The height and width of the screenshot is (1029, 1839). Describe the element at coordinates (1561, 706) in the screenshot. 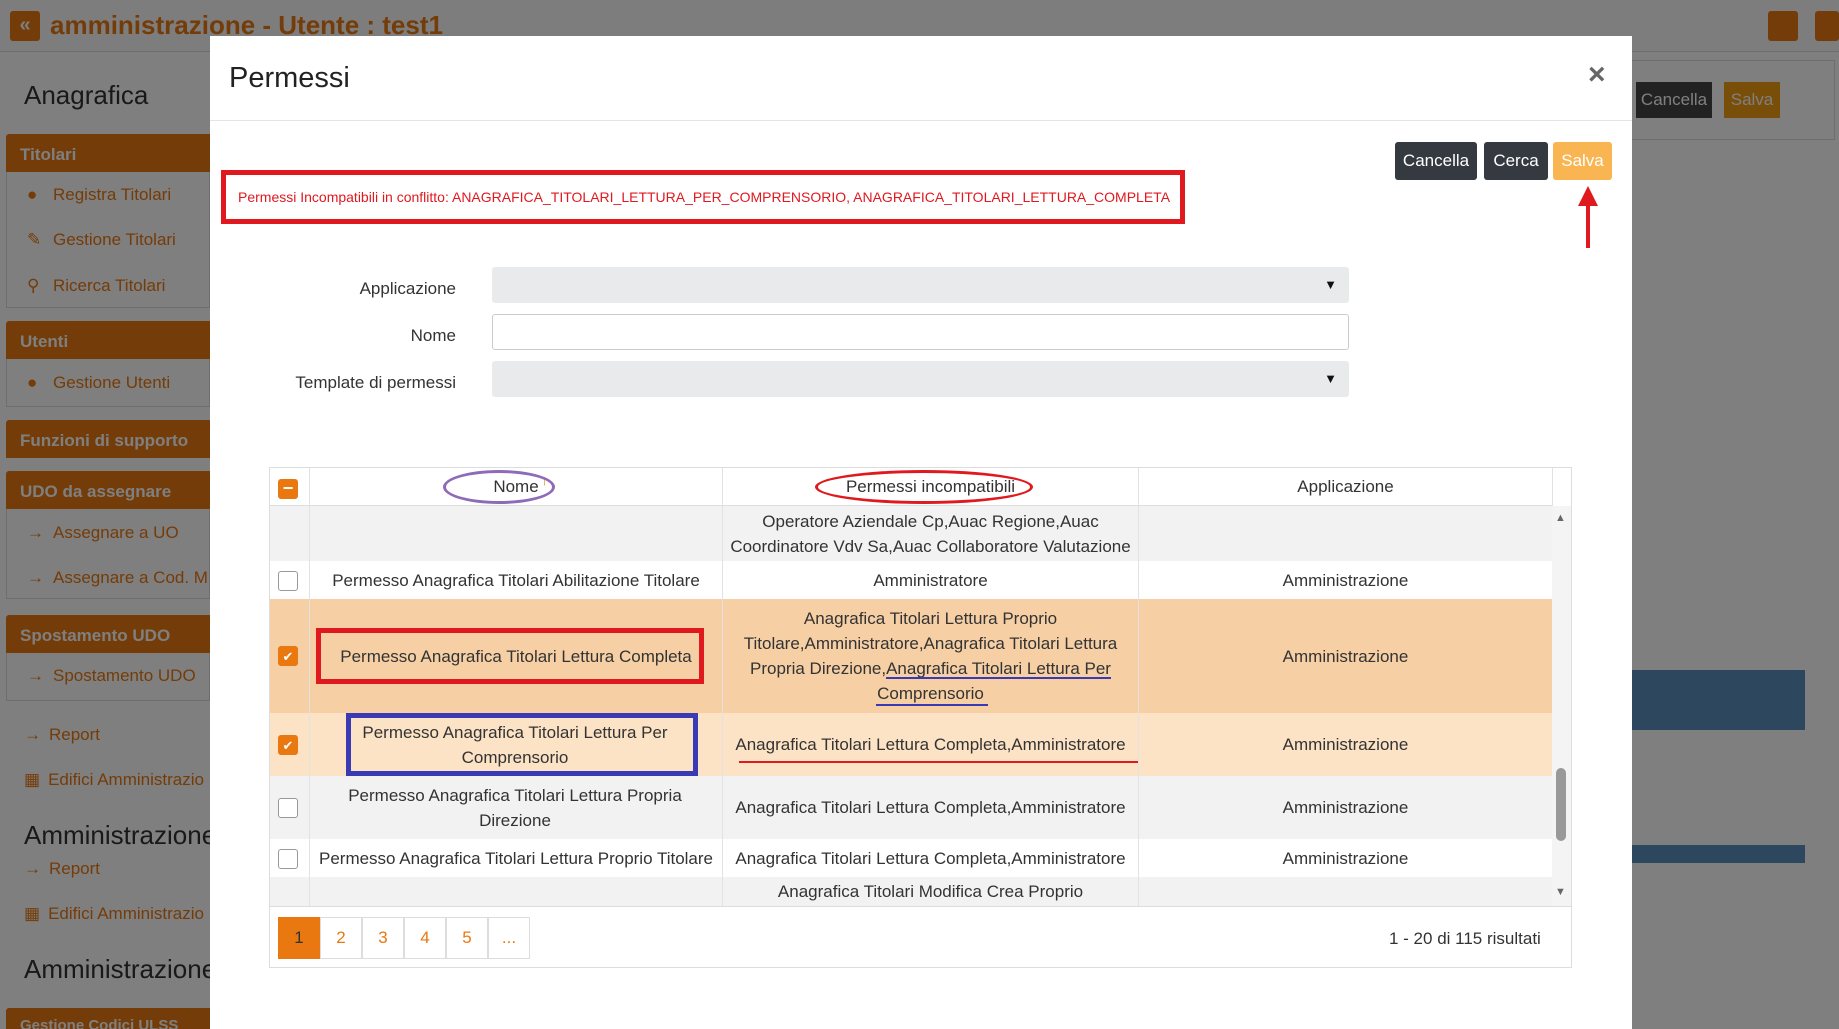

I see `table-scrollbar` at that location.